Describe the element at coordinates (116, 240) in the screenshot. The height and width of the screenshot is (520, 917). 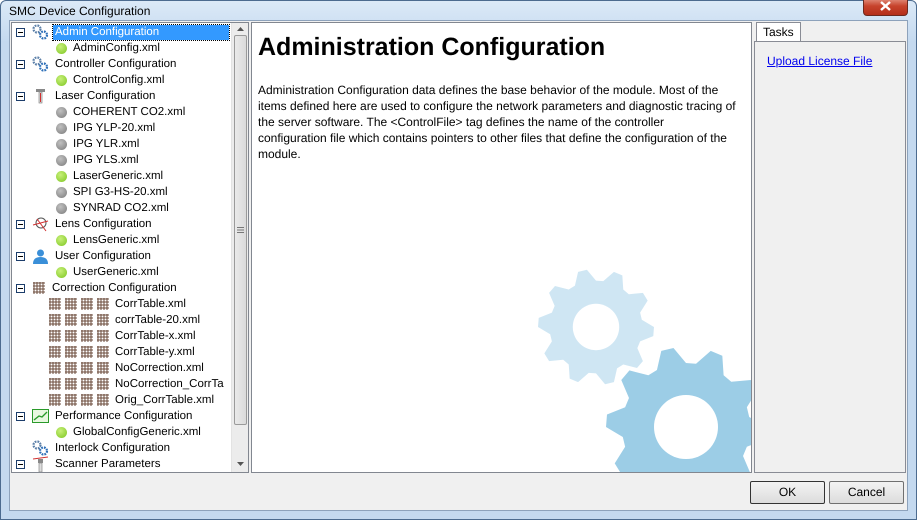
I see `tree-leaf: LensGeneric.xml` at that location.